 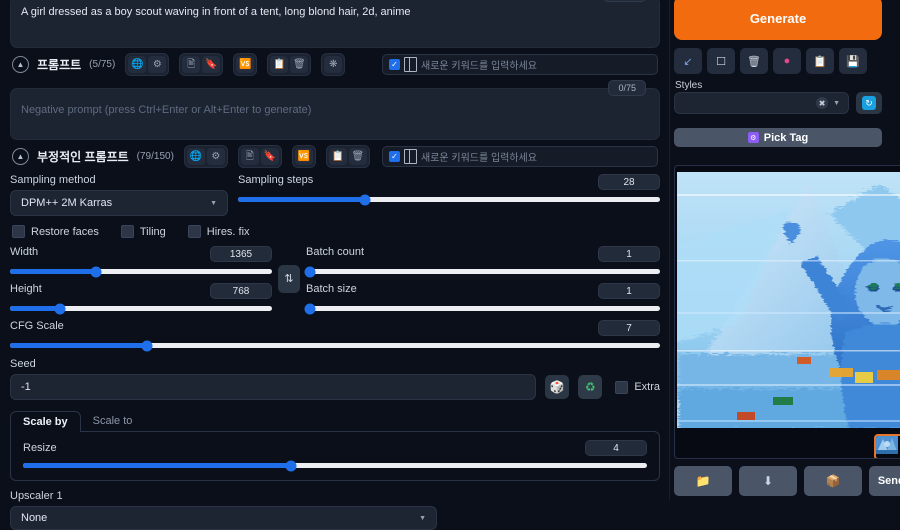 I want to click on translate-icon-neg: 🆚, so click(x=303, y=156).